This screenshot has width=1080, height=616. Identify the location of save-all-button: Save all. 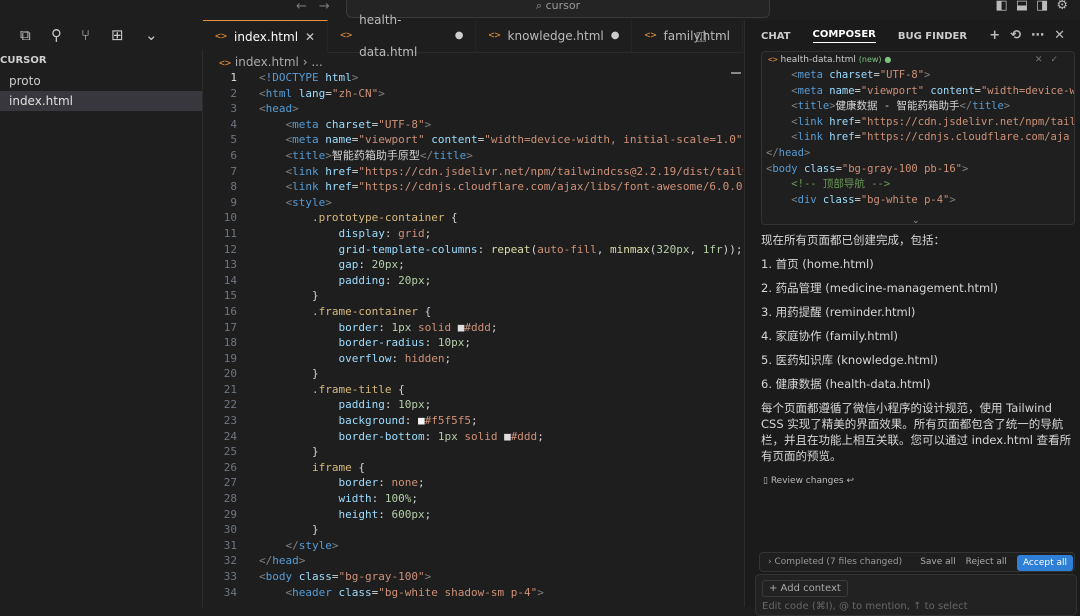
(937, 562).